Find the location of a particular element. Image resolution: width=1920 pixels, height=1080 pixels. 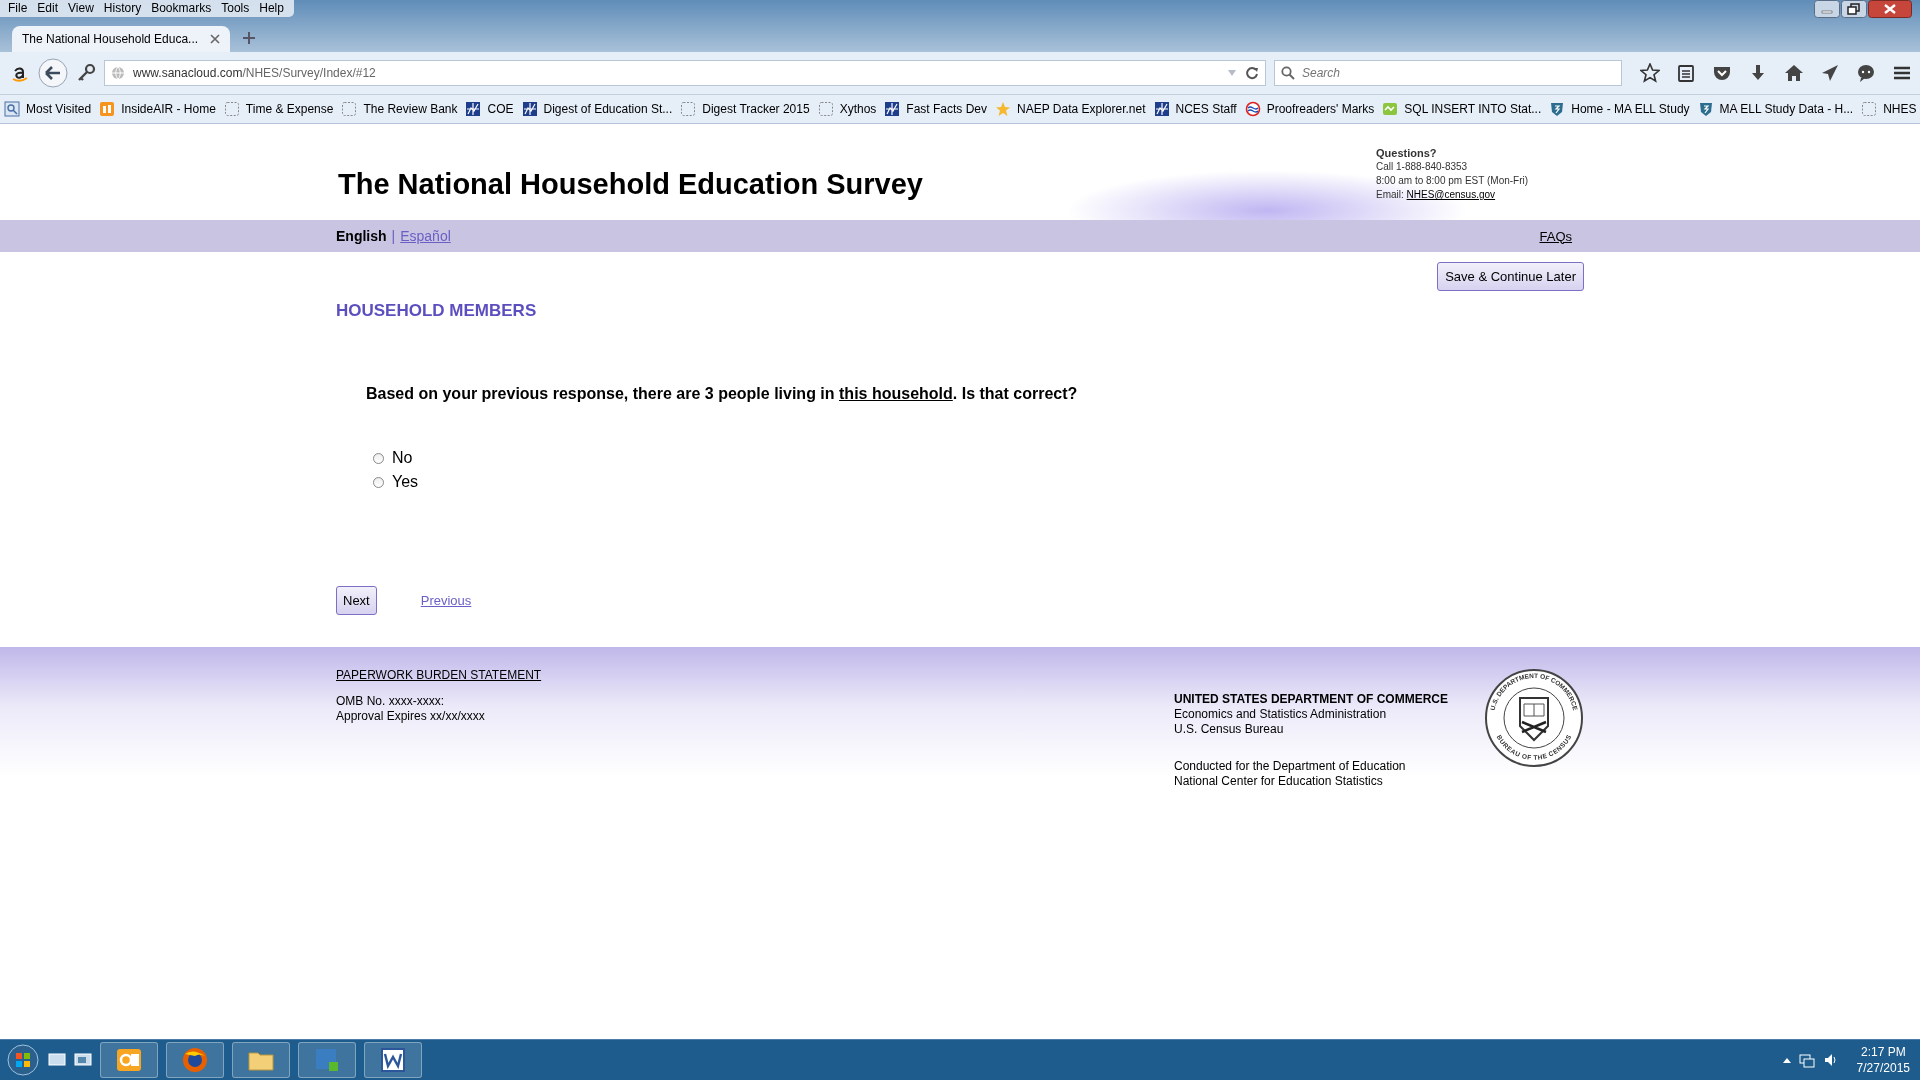

paperwork-link: PAPERWORK BURDEN STATEMENT is located at coordinates (439, 675).